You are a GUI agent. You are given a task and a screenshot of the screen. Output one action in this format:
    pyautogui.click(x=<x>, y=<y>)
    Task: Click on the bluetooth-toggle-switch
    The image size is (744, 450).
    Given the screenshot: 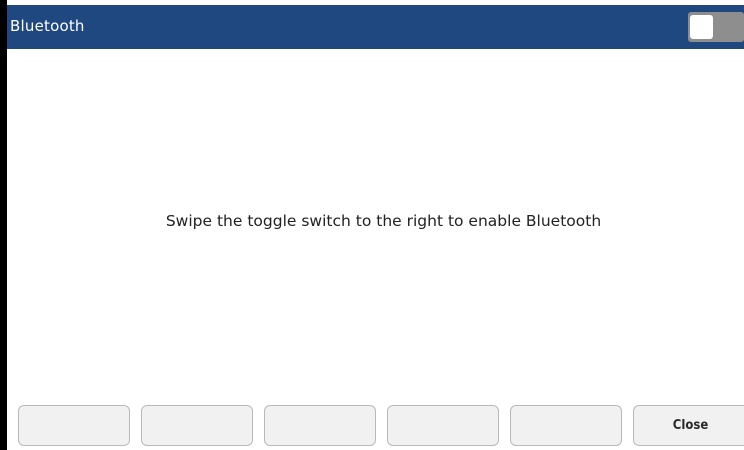 What is the action you would take?
    pyautogui.click(x=716, y=27)
    